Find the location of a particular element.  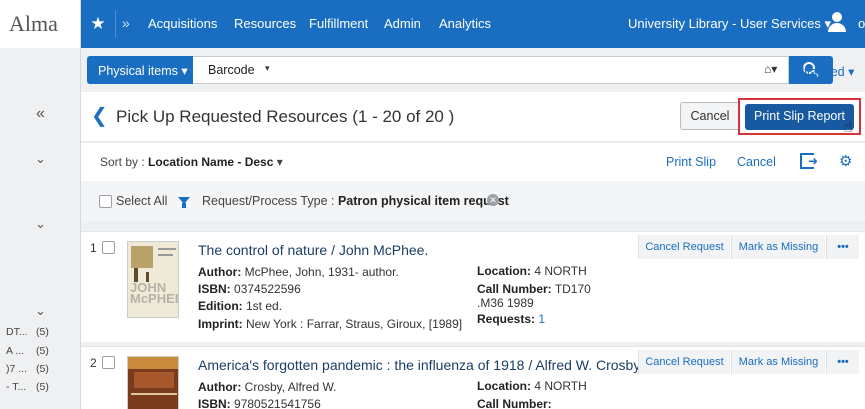

field-label: Location: is located at coordinates (504, 271).